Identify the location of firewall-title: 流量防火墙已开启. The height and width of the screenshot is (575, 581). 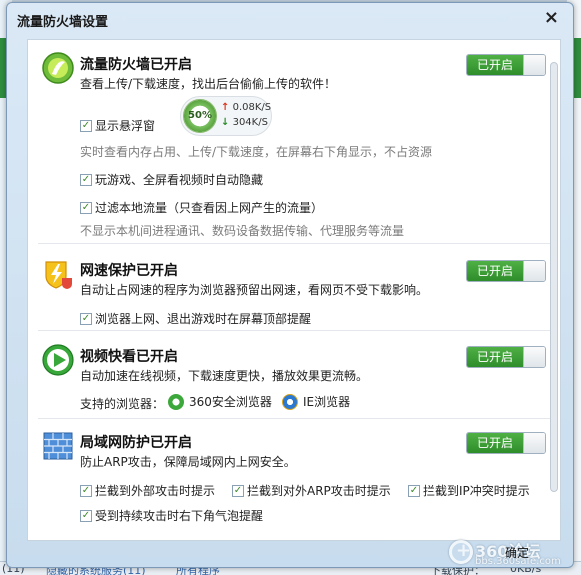
(136, 65).